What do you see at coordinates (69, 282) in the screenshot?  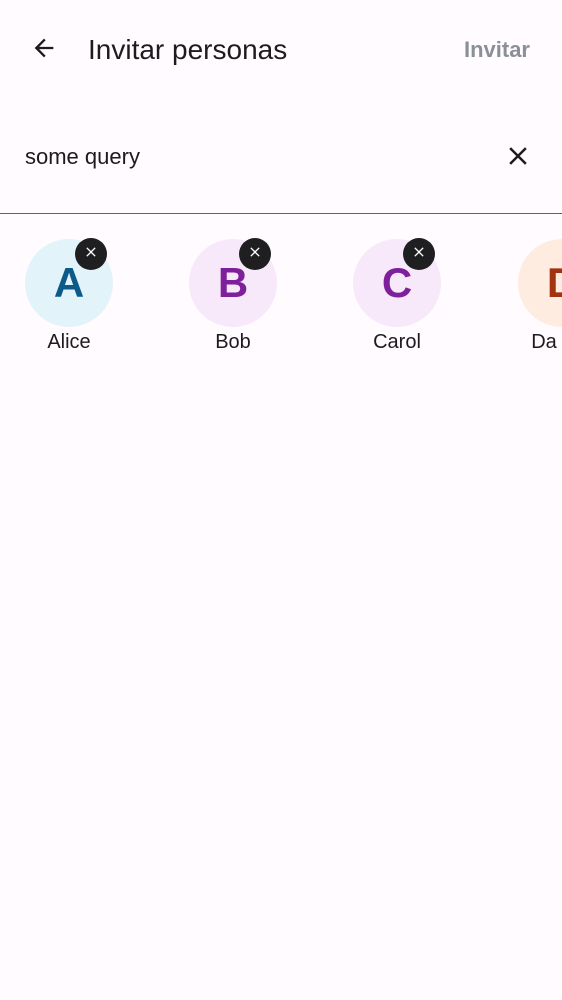 I see `avatar-initial: A` at bounding box center [69, 282].